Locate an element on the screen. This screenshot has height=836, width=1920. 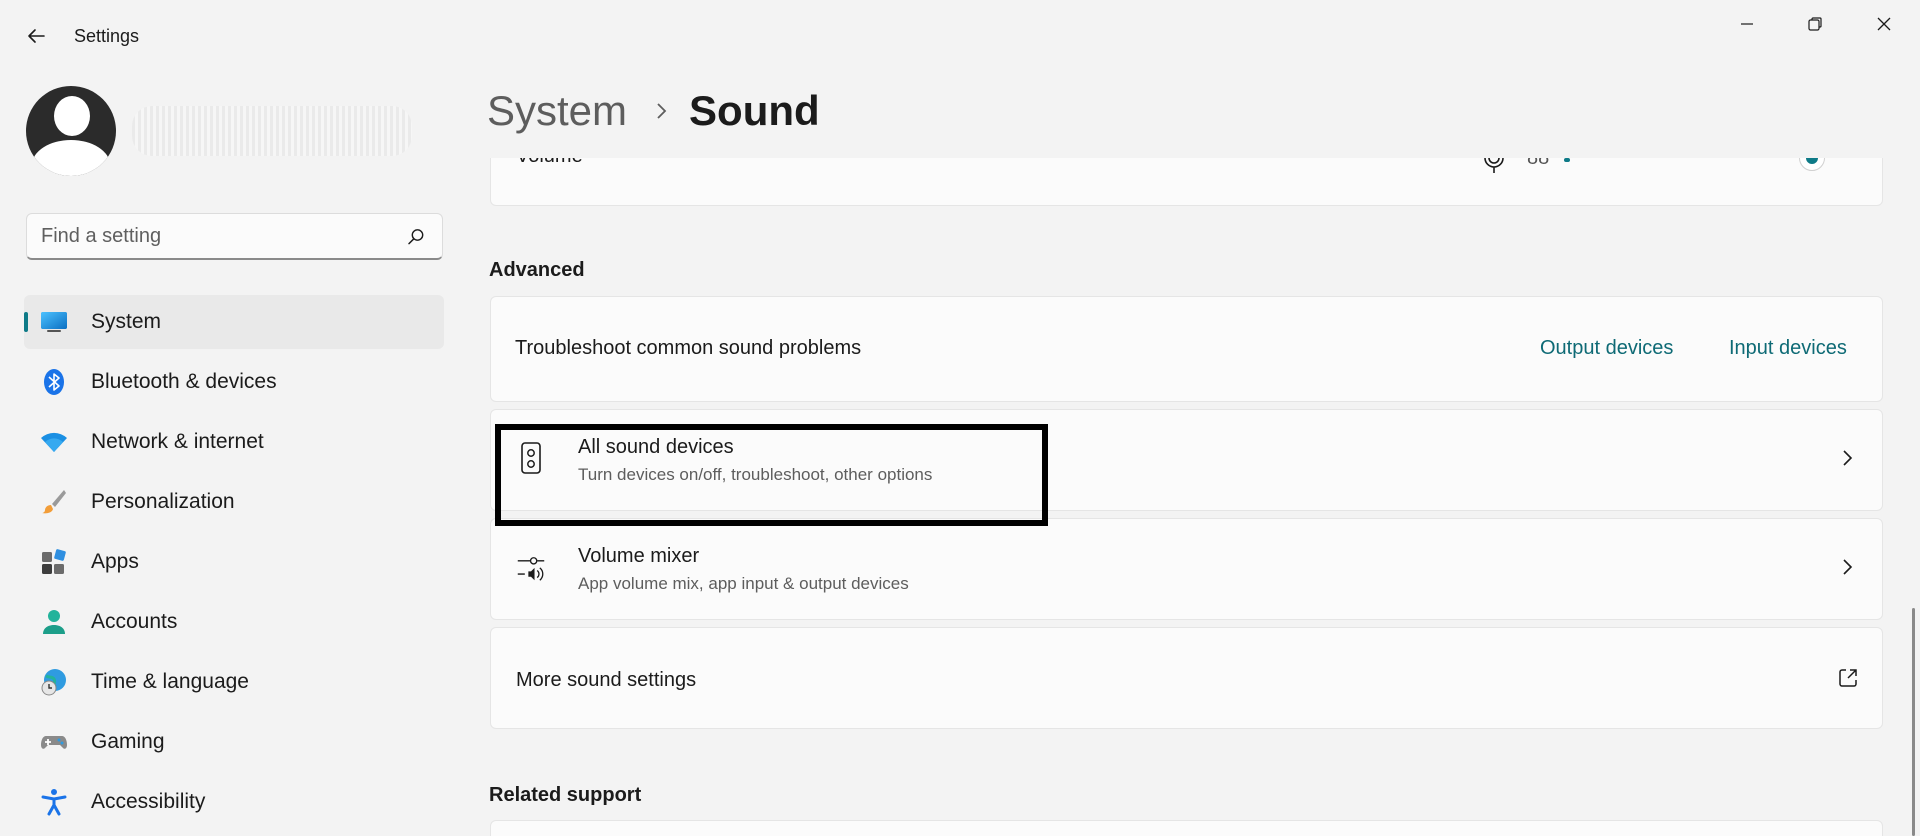
account-icon is located at coordinates (54, 622).